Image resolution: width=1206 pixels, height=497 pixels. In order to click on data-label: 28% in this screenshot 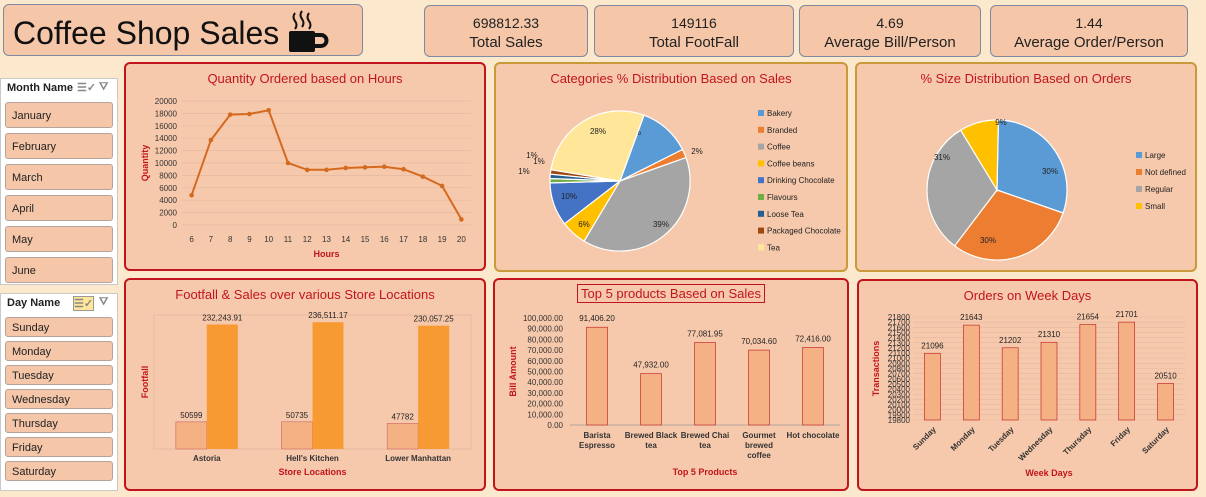, I will do `click(598, 131)`.